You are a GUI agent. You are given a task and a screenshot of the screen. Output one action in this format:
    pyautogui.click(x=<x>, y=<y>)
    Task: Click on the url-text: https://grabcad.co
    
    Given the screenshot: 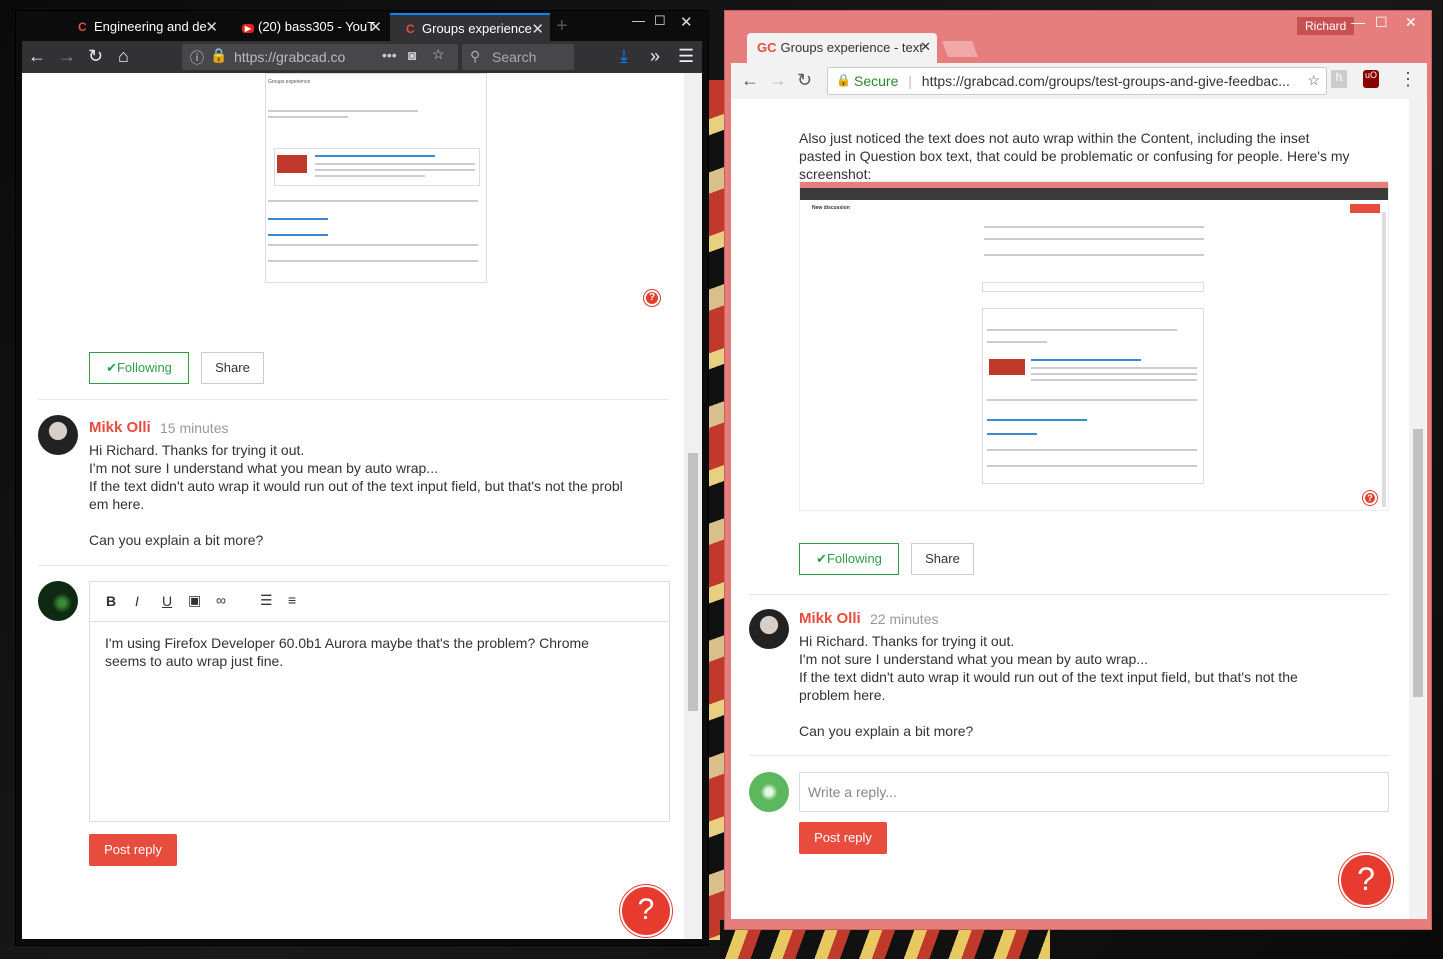 What is the action you would take?
    pyautogui.click(x=290, y=57)
    